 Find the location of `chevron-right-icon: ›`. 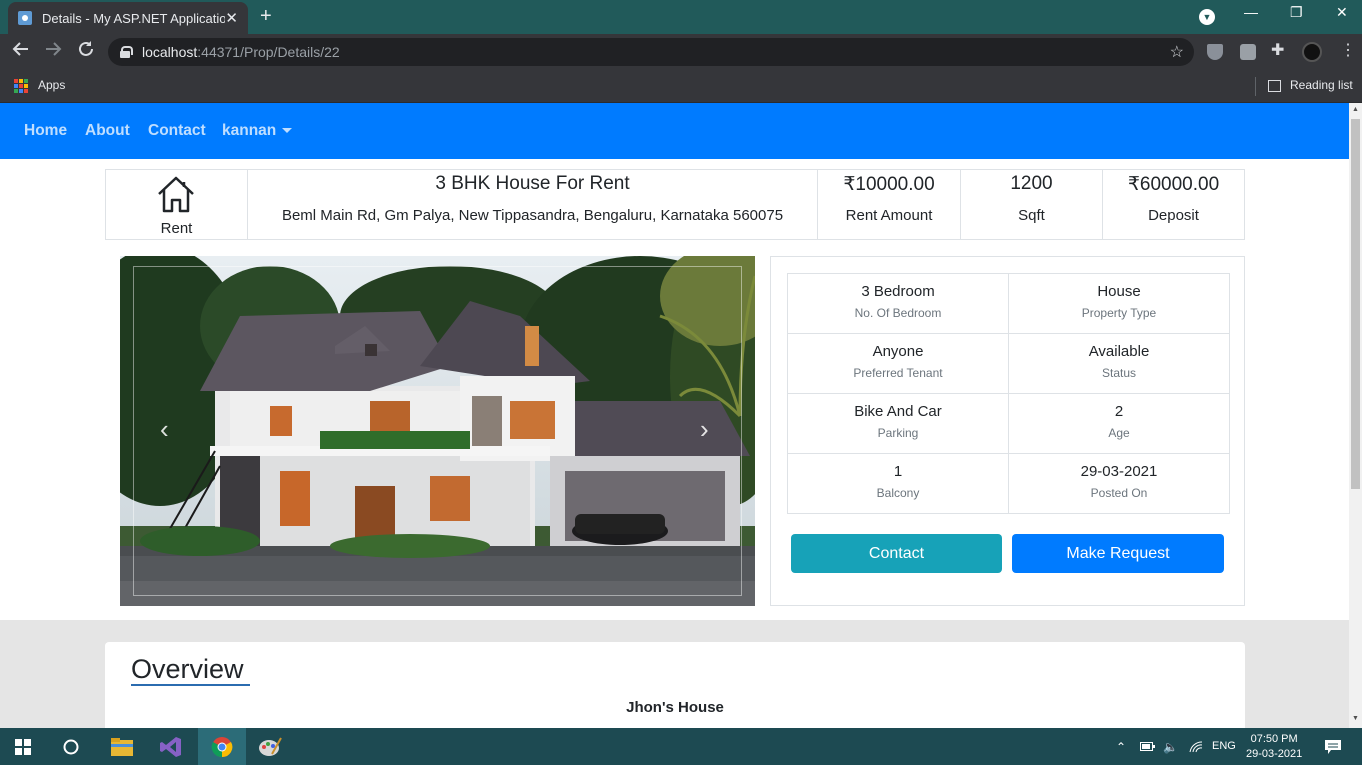

chevron-right-icon: › is located at coordinates (704, 429).